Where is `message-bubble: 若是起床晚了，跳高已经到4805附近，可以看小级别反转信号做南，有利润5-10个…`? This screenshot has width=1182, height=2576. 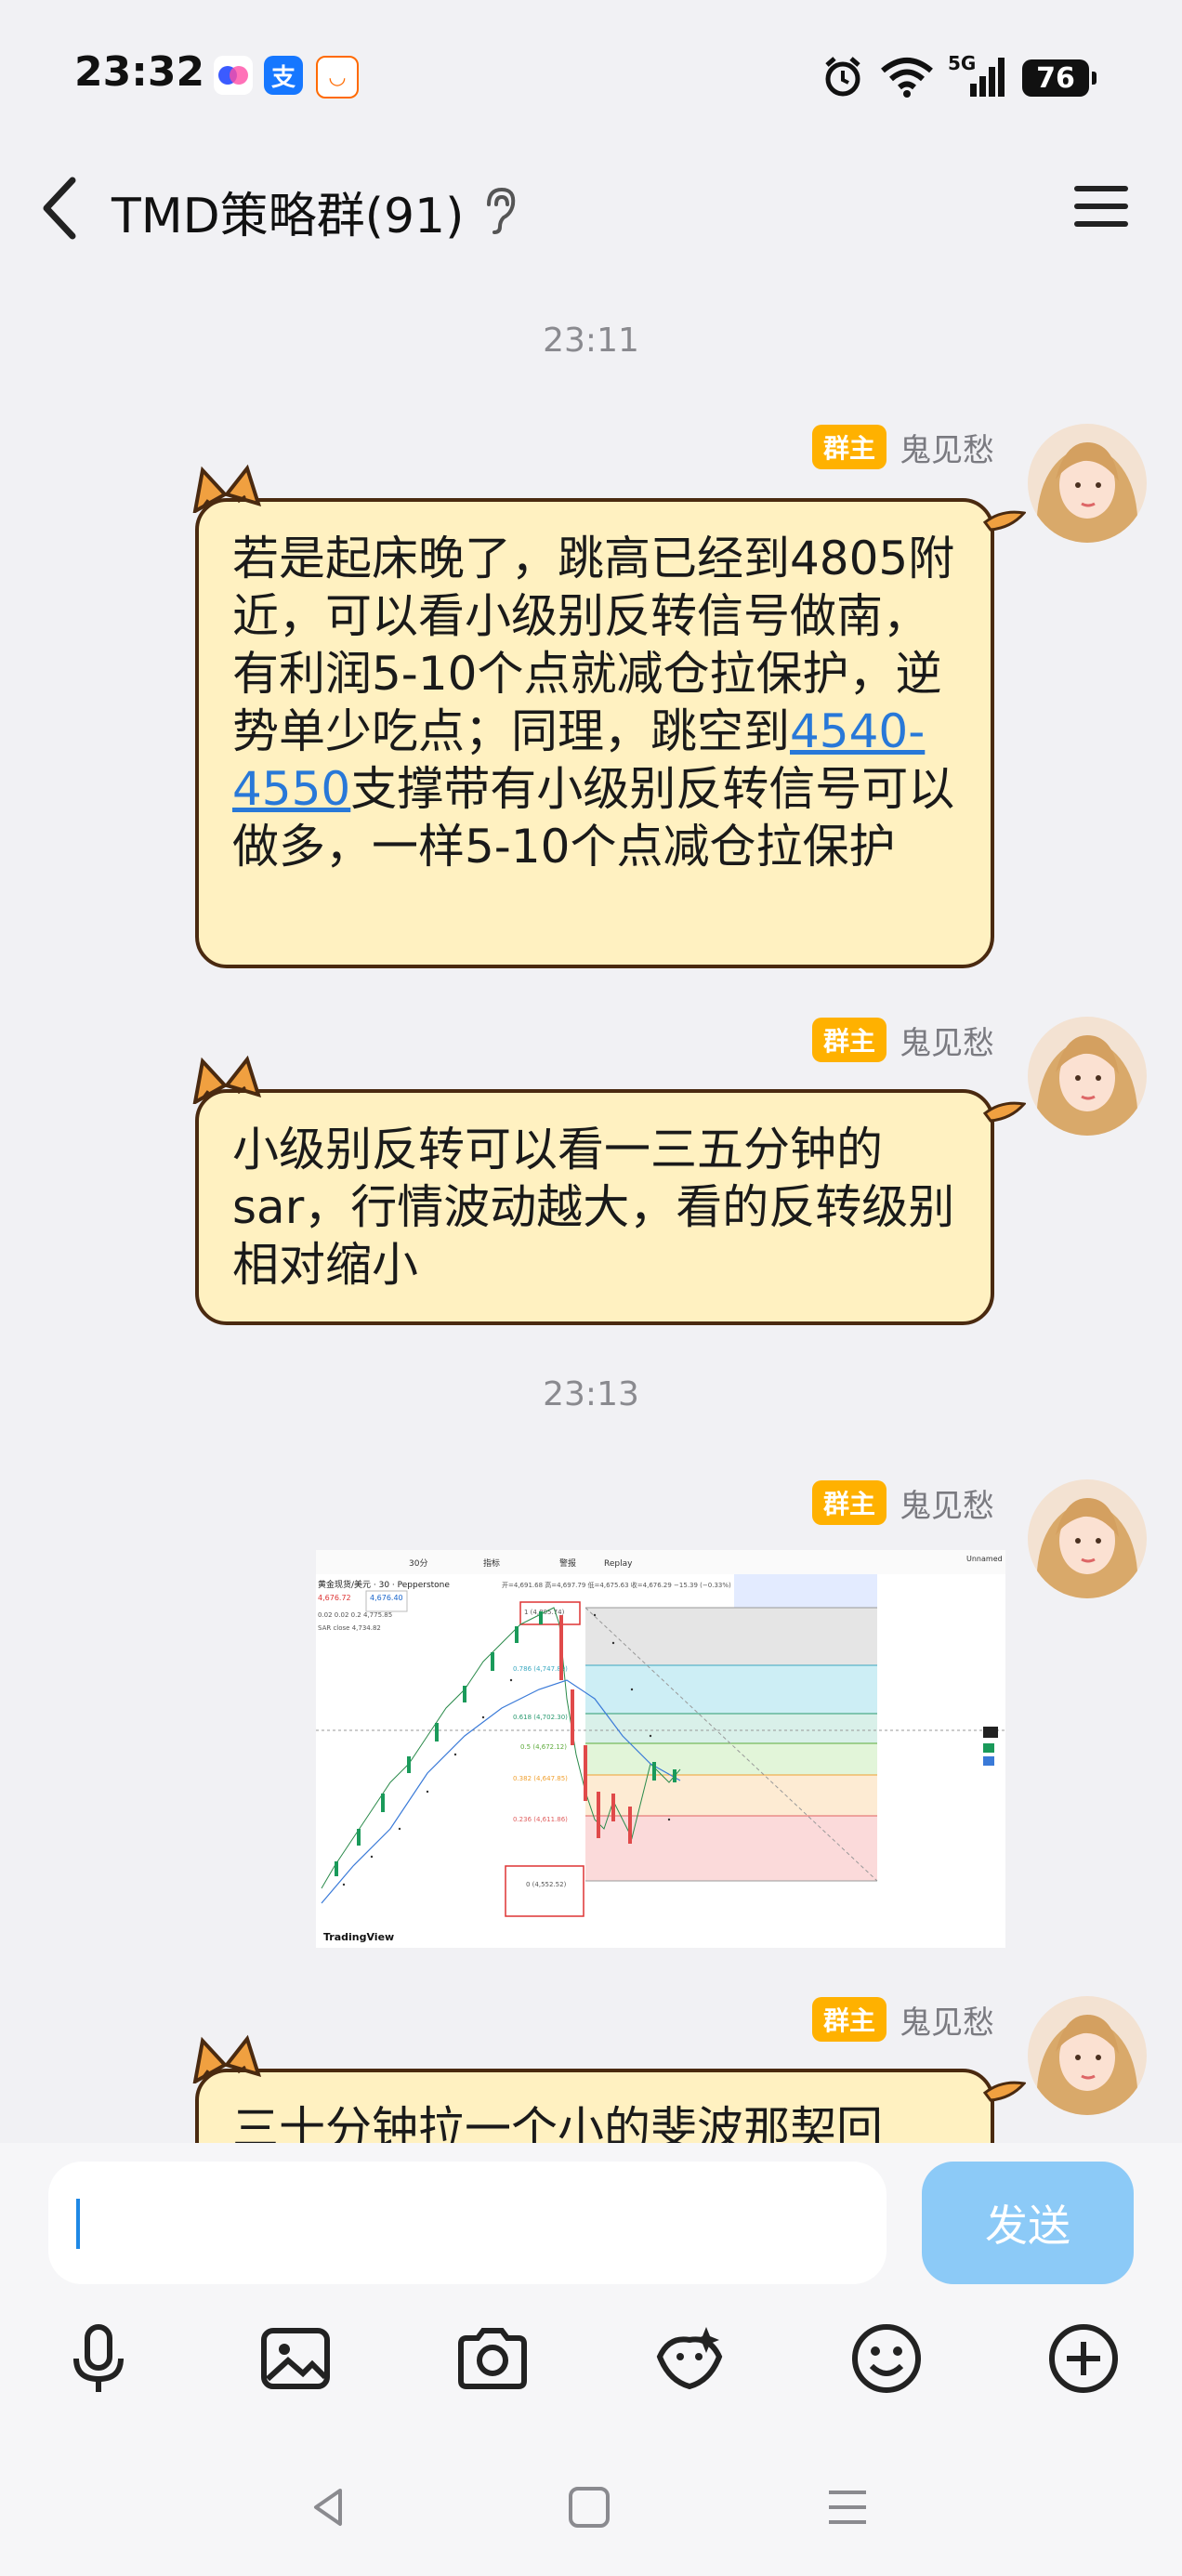 message-bubble: 若是起床晚了，跳高已经到4805附近，可以看小级别反转信号做南，有利润5-10个… is located at coordinates (609, 716).